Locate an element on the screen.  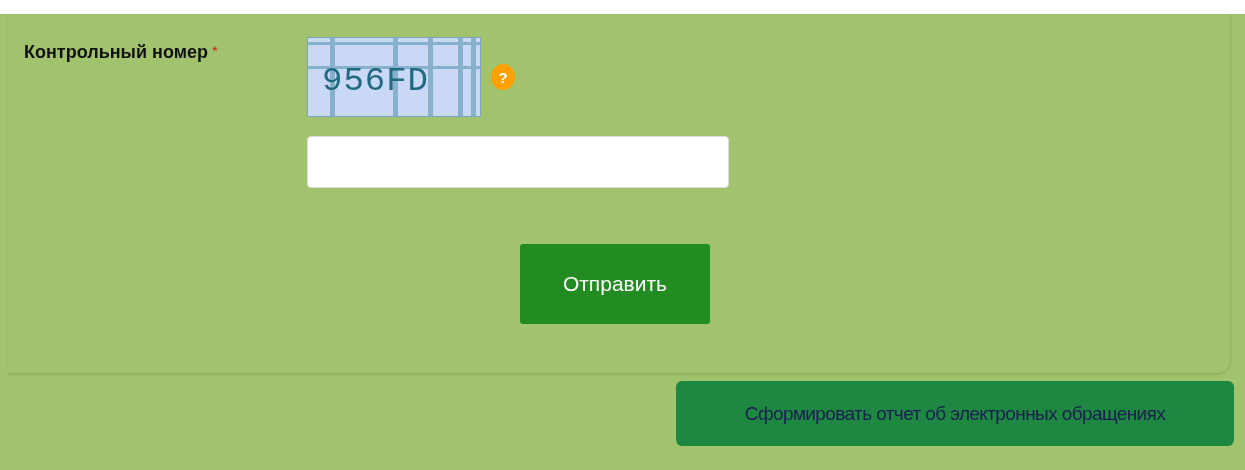
field-label: Контрольный номер is located at coordinates (116, 52).